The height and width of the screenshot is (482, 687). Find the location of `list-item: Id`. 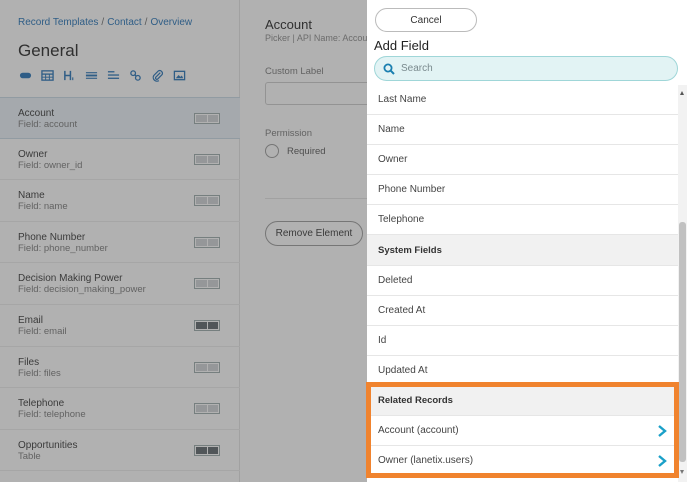

list-item: Id is located at coordinates (522, 340).